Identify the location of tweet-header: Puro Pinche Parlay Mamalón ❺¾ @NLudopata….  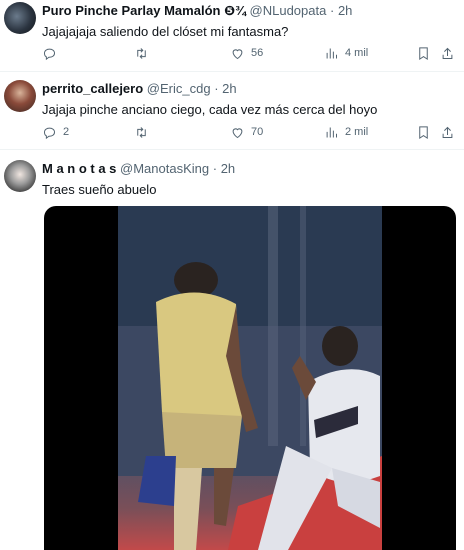
(250, 11).